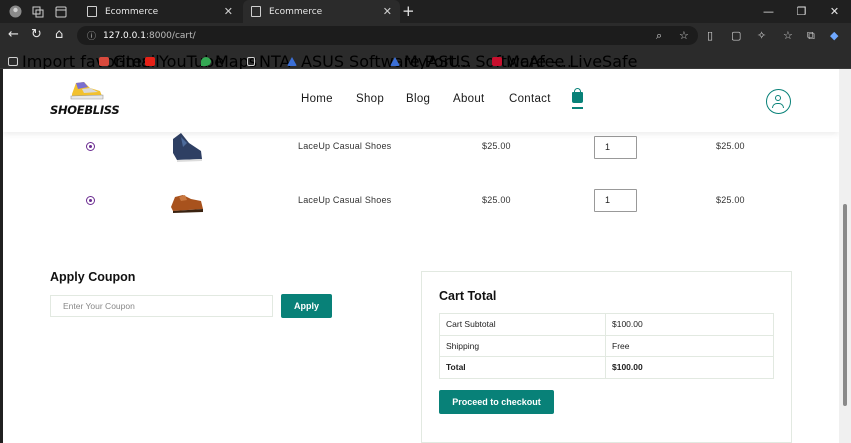 The image size is (851, 443). What do you see at coordinates (659, 36) in the screenshot?
I see `zoom-search-icon: ⌕` at bounding box center [659, 36].